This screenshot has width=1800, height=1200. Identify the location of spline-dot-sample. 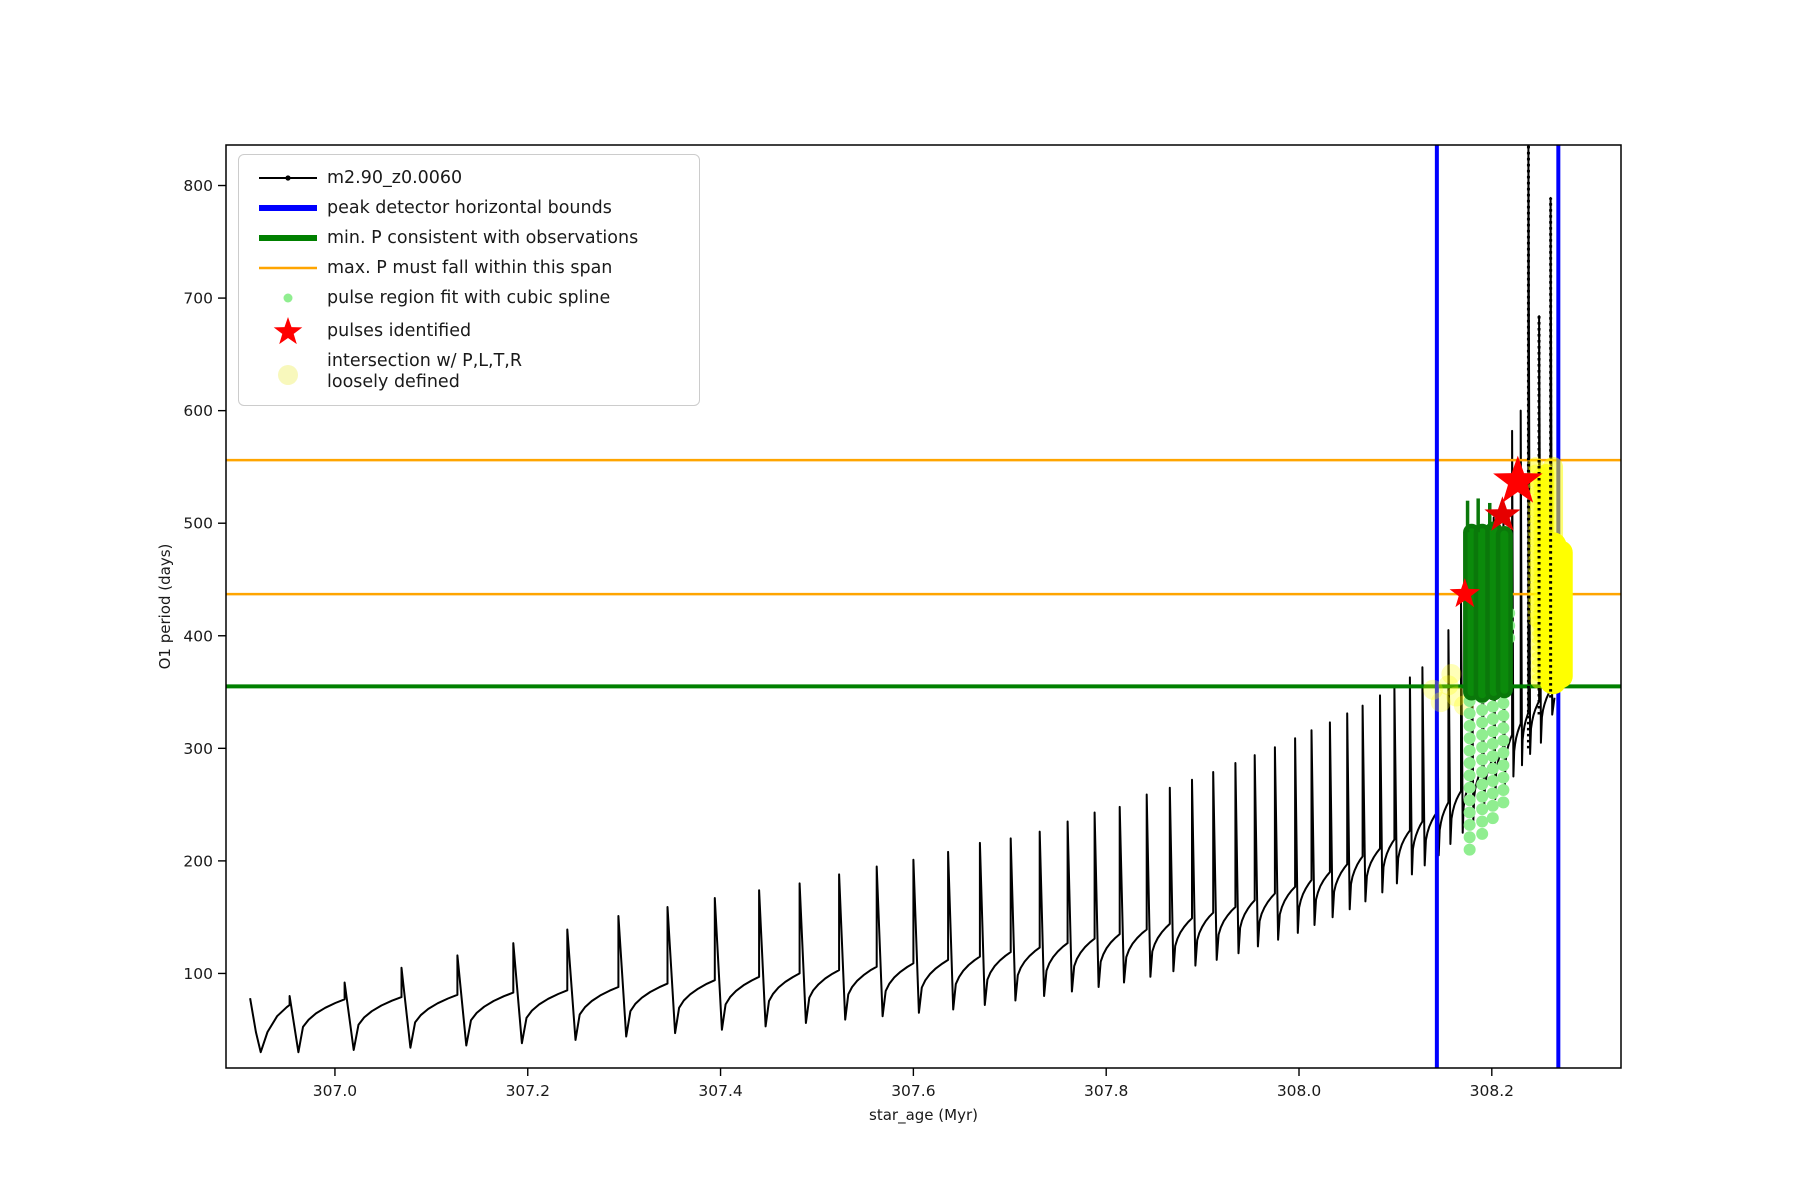
(288, 298).